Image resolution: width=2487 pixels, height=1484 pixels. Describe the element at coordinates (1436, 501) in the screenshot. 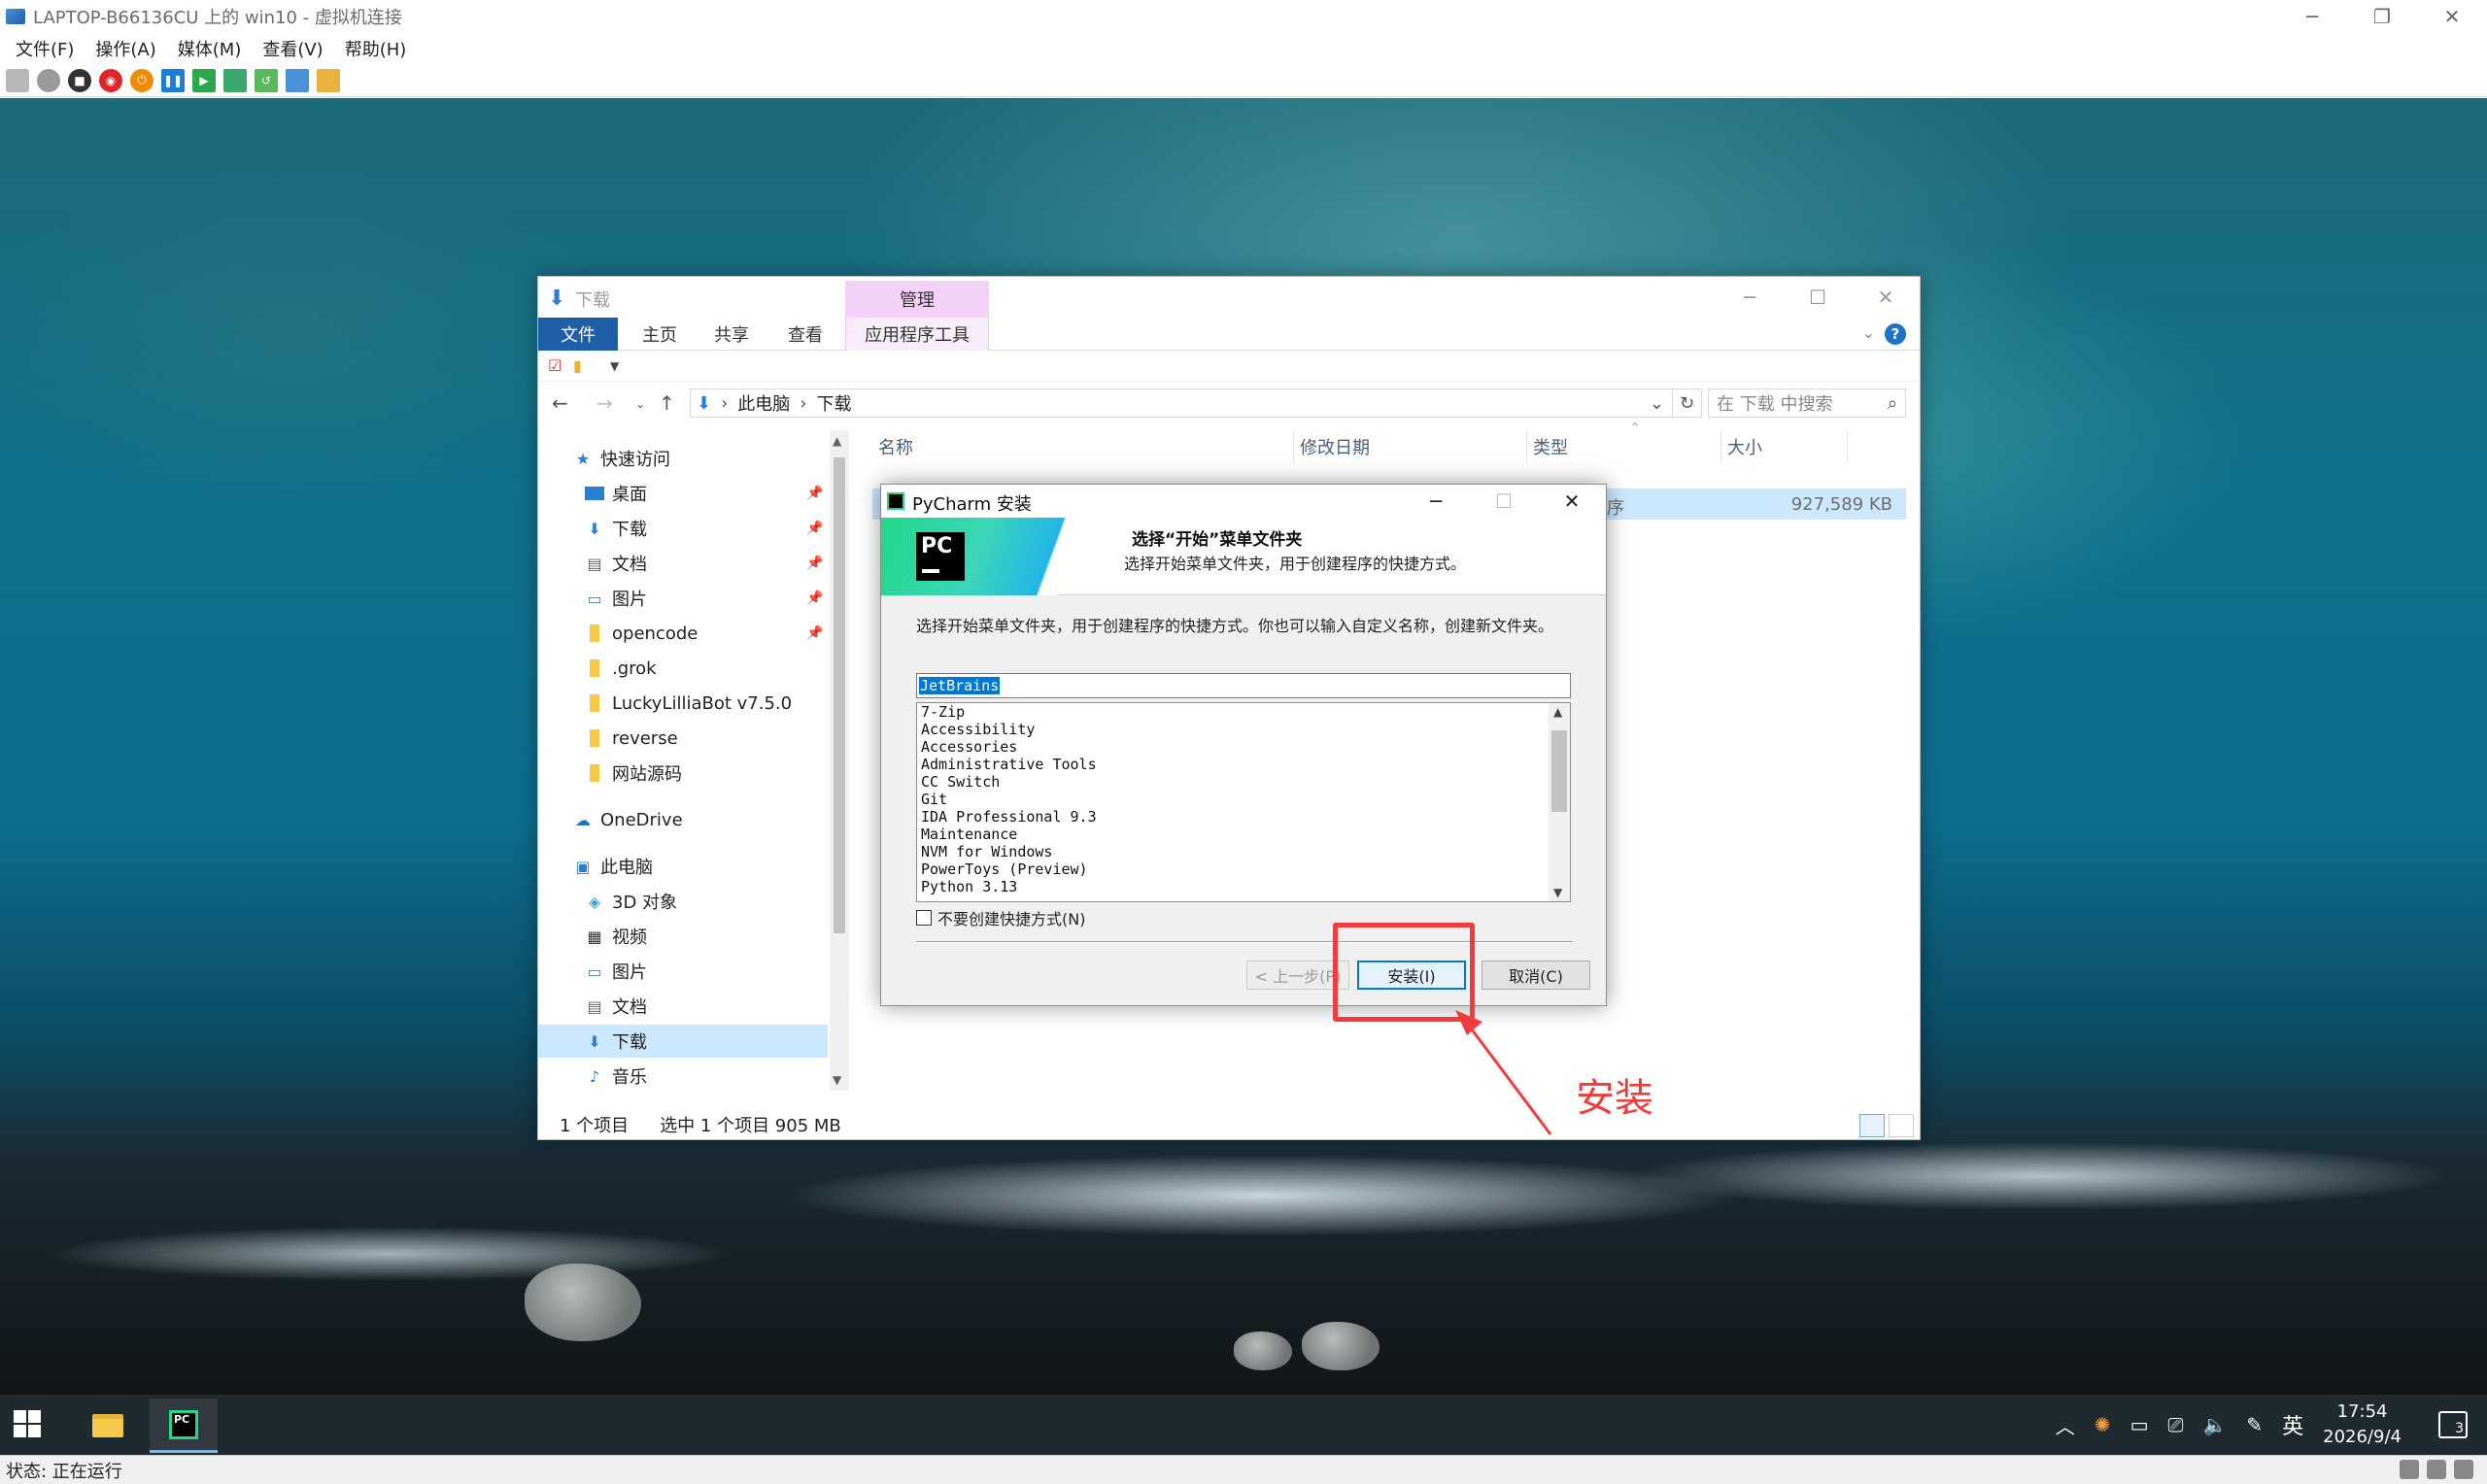

I see `installer-minimize-button: ─` at that location.